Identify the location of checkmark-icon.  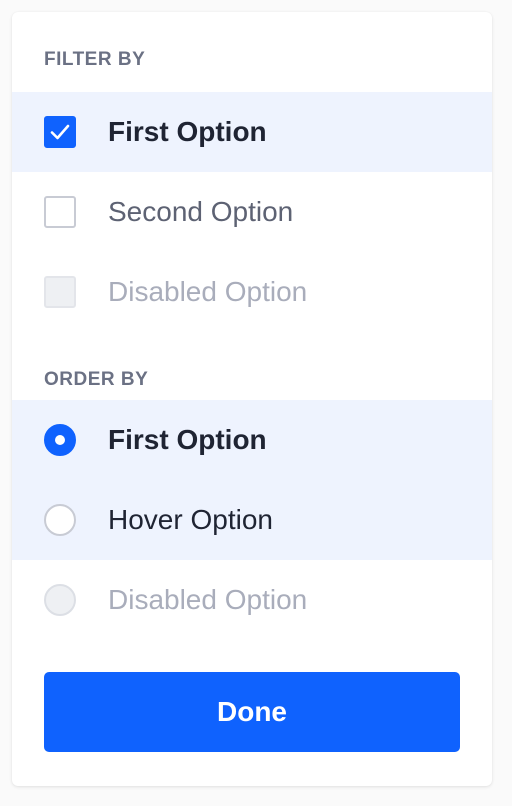
(60, 132).